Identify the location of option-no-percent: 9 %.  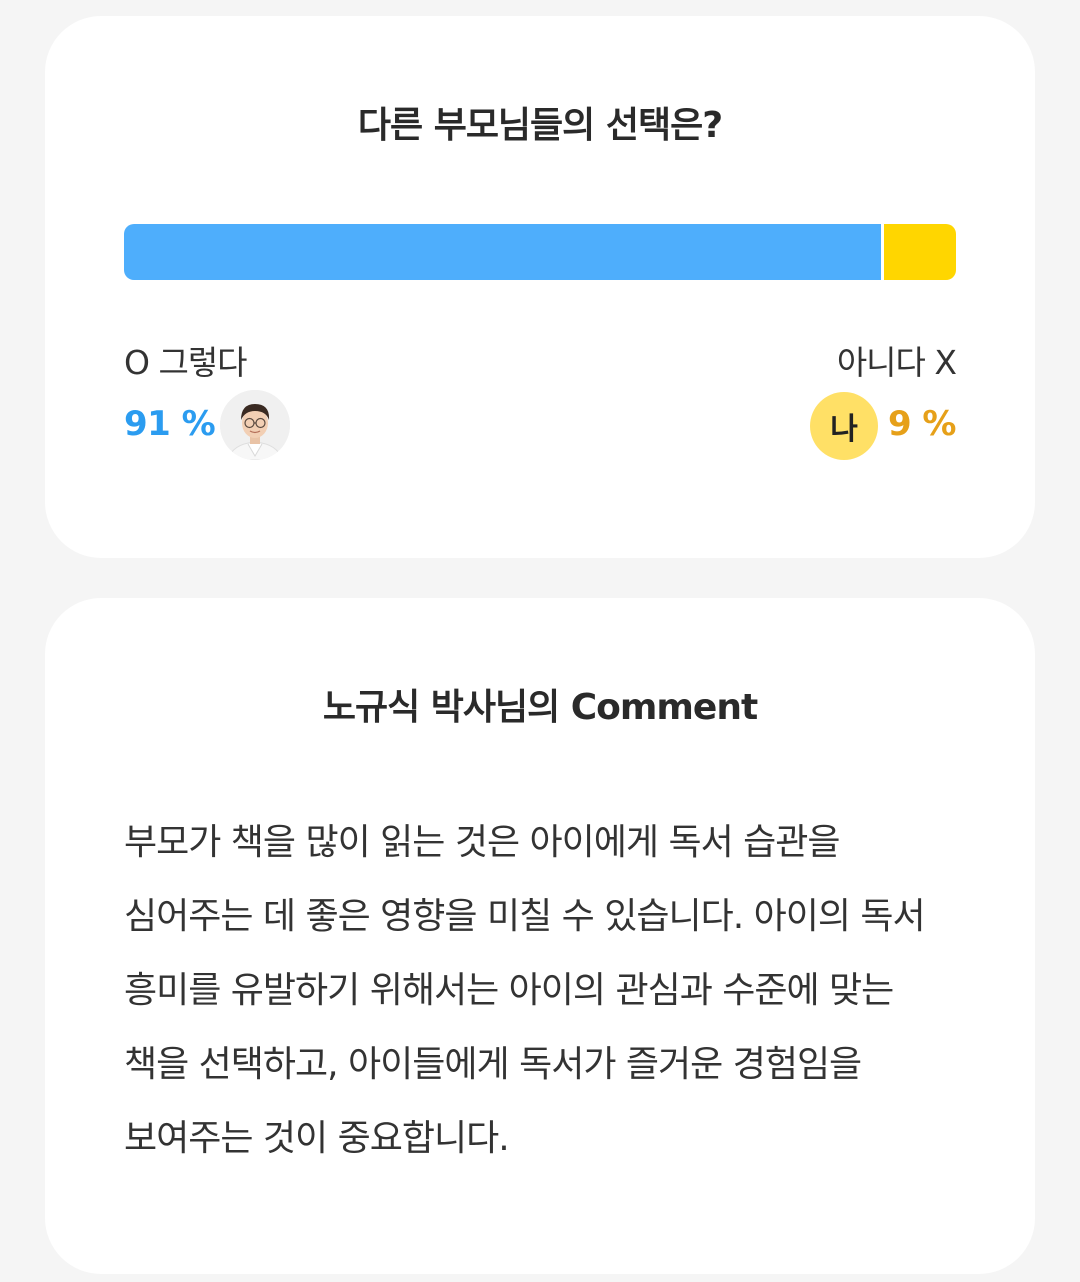
(922, 424).